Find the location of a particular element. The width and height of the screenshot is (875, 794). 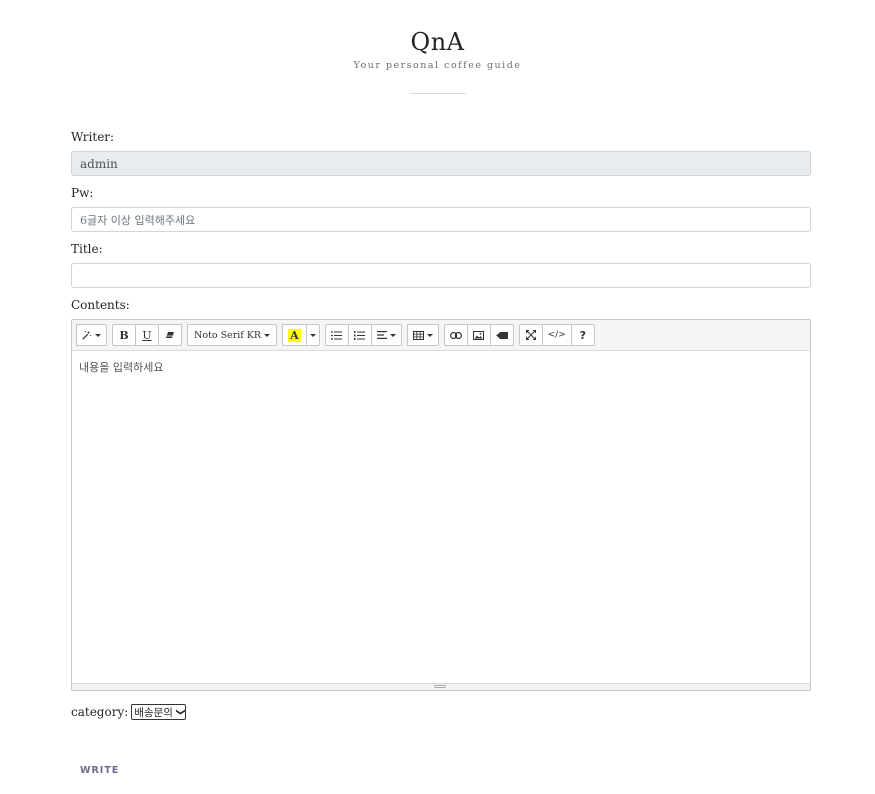

header-divider is located at coordinates (437, 93).